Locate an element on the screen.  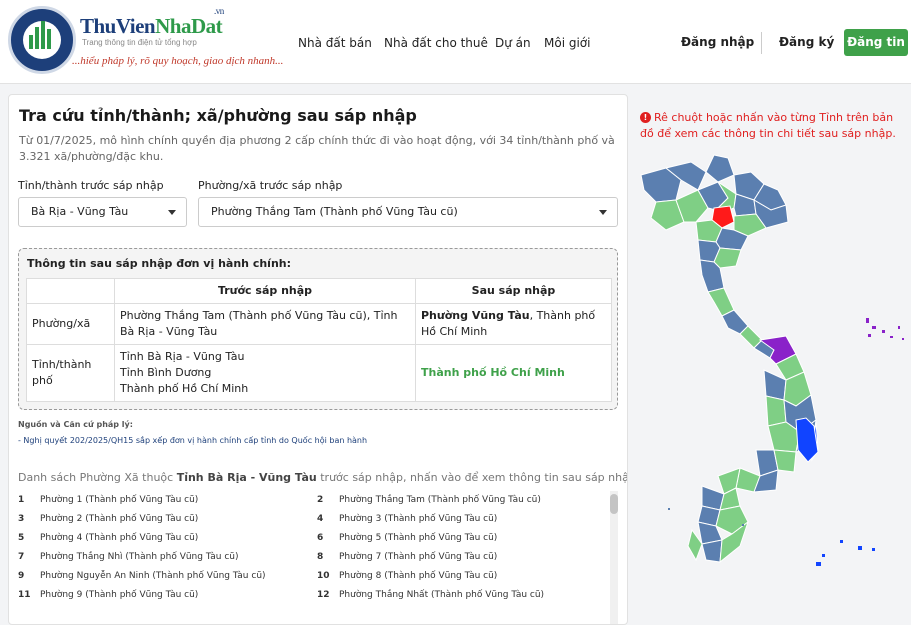
table-header-before: Trước sáp nhập is located at coordinates (265, 291).